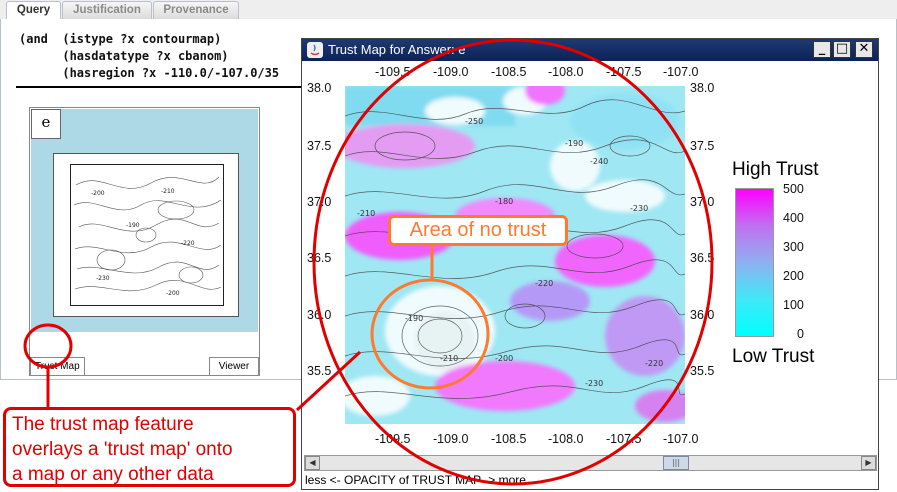  Describe the element at coordinates (681, 439) in the screenshot. I see `x-tick-bottom: -107.0` at that location.